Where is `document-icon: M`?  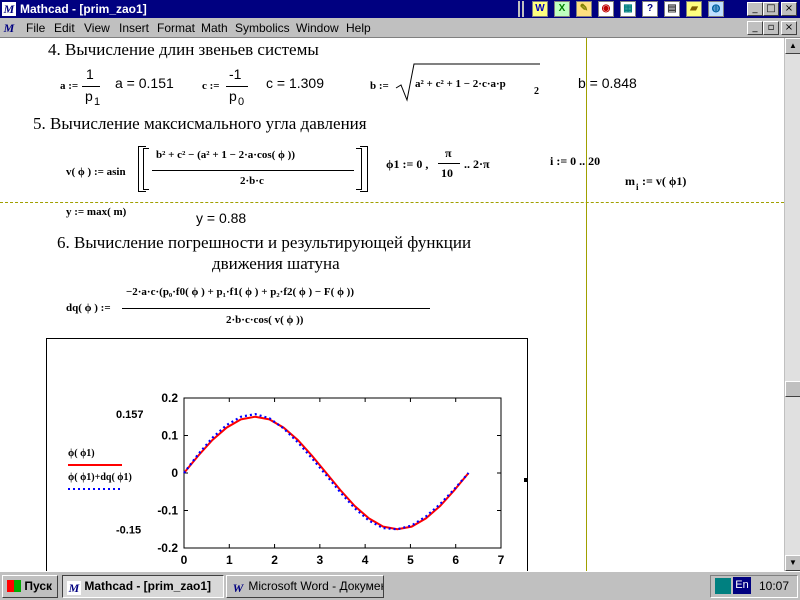
document-icon: M is located at coordinates (9, 28).